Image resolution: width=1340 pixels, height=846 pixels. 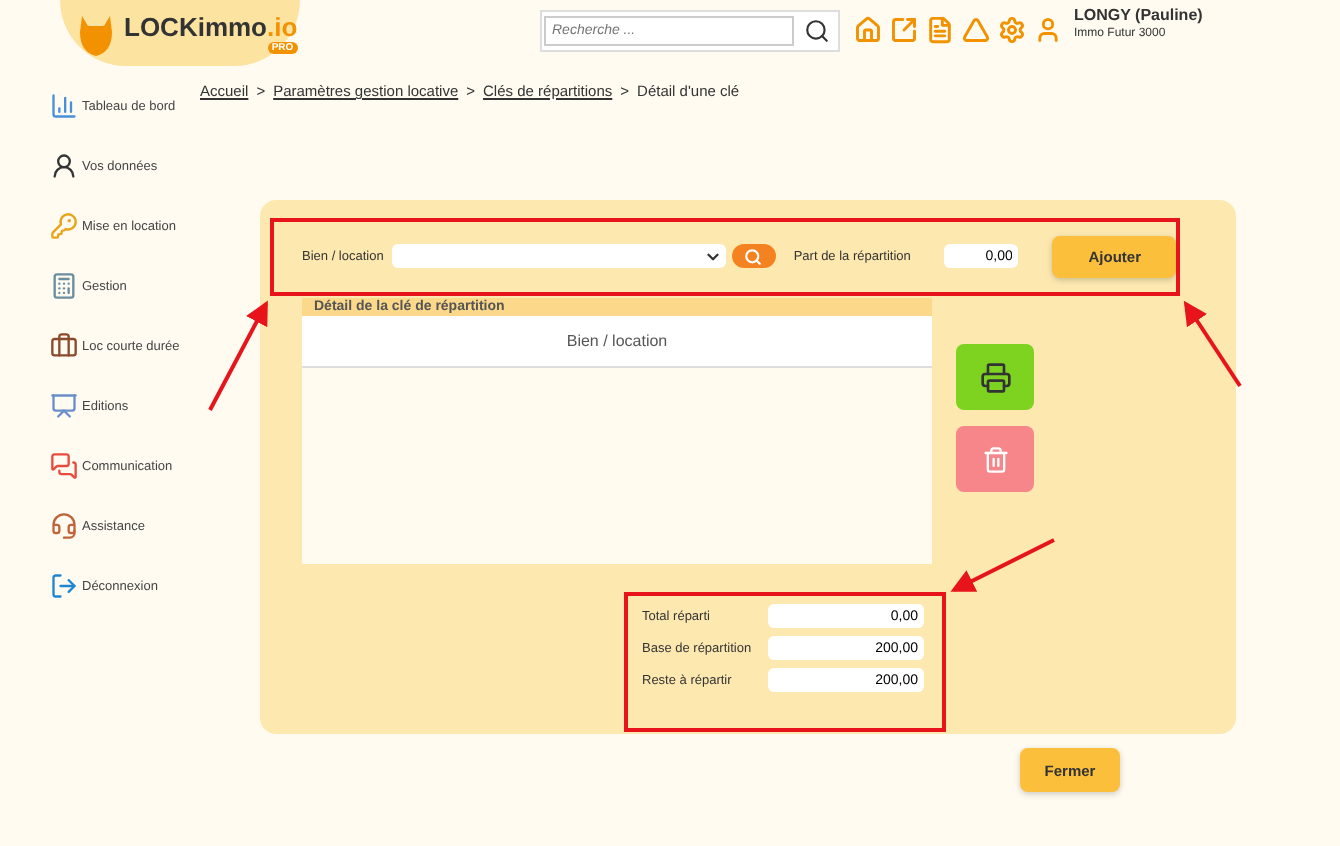 What do you see at coordinates (868, 30) in the screenshot?
I see `home-icon` at bounding box center [868, 30].